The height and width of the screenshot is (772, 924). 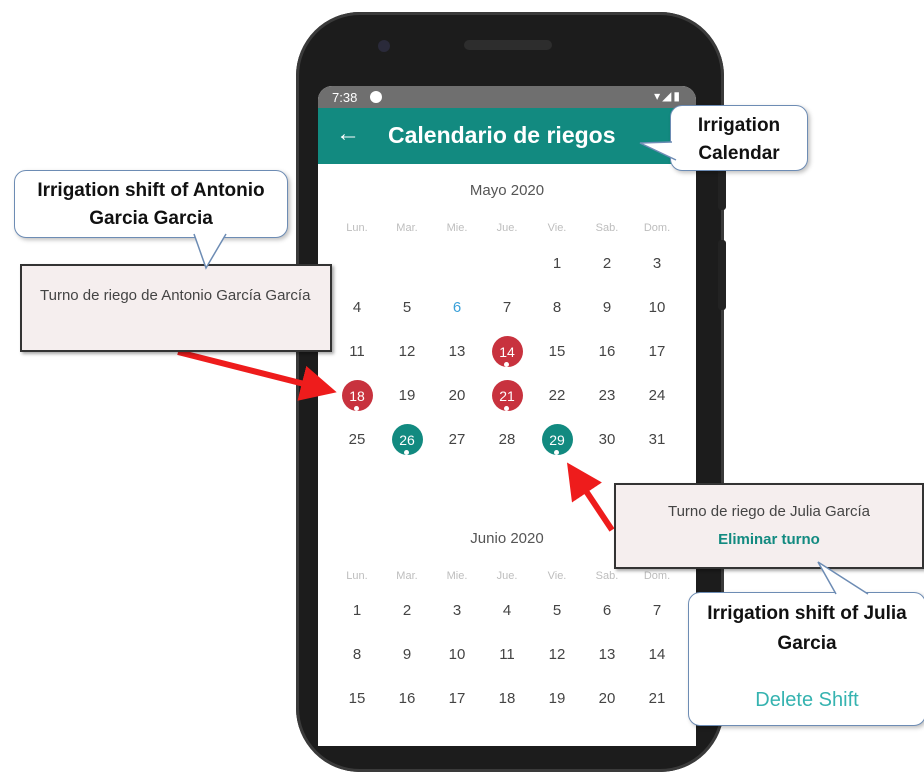 What do you see at coordinates (210, 251) in the screenshot?
I see `bubble-tail-antonio` at bounding box center [210, 251].